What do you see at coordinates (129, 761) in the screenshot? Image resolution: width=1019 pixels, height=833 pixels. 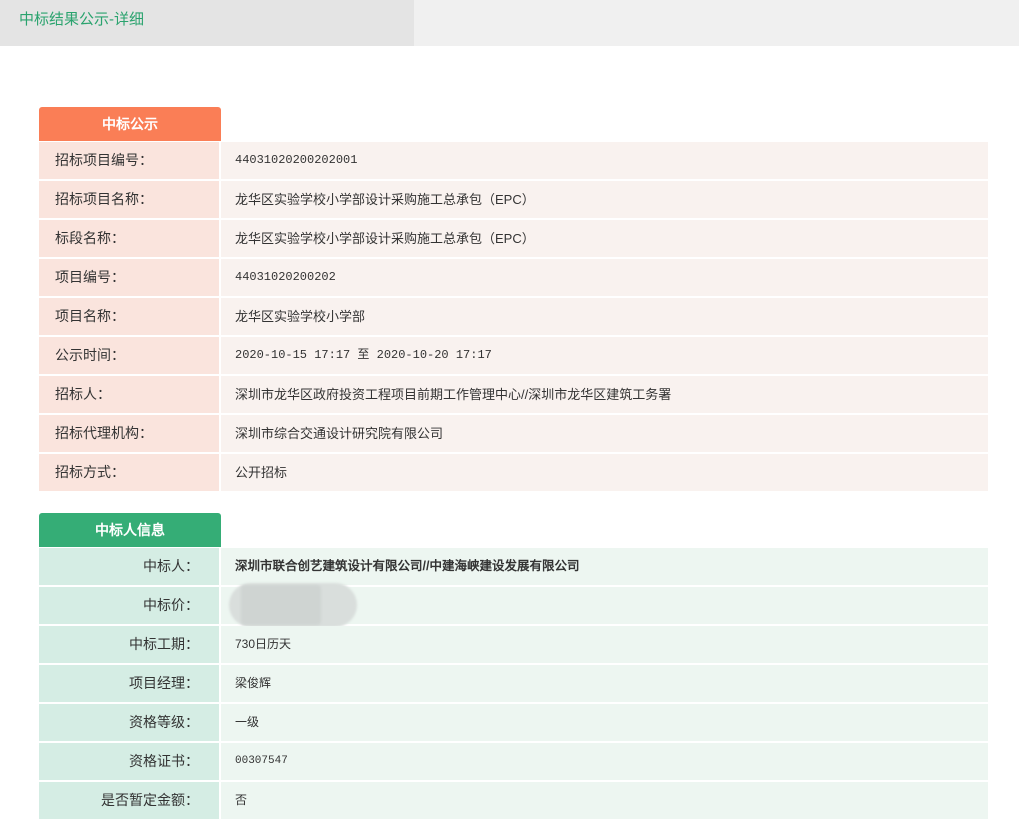 I see `field-label: 资格证书：` at bounding box center [129, 761].